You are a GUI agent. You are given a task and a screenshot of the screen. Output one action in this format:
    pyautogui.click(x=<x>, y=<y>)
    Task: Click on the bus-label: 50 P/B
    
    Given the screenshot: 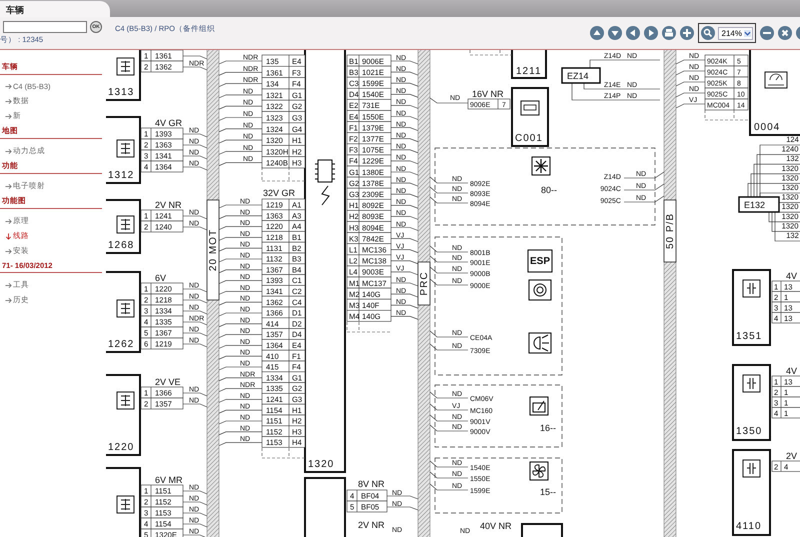 What is the action you would take?
    pyautogui.click(x=670, y=231)
    